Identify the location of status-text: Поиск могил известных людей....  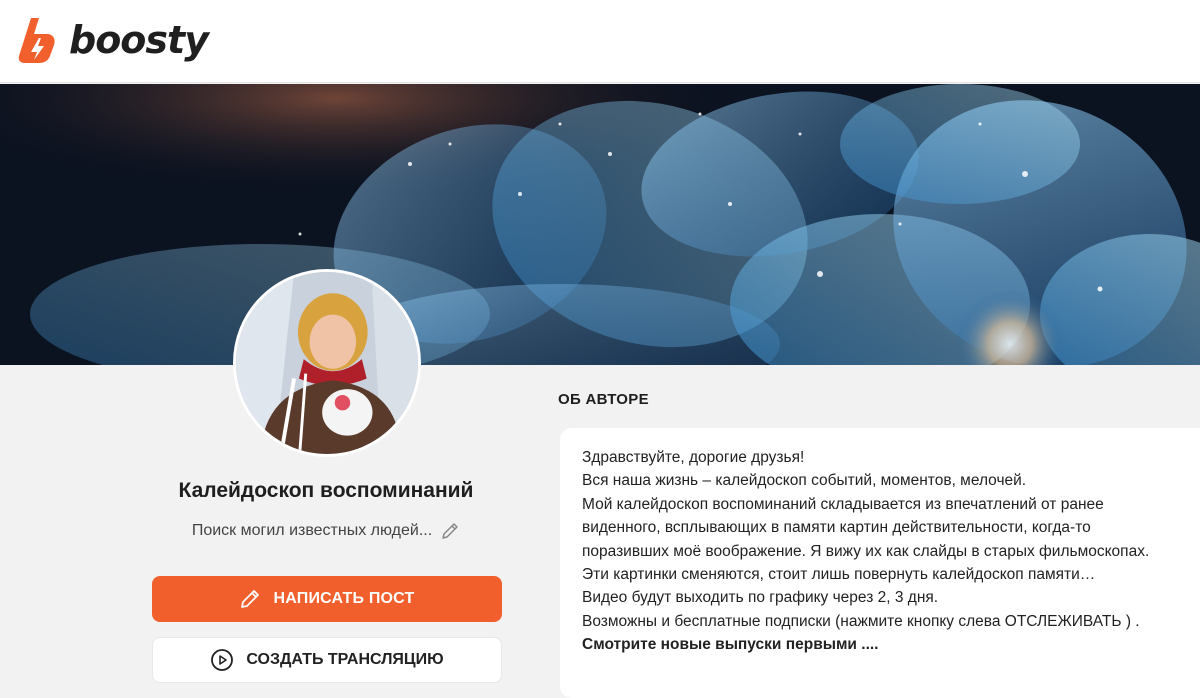
(312, 530).